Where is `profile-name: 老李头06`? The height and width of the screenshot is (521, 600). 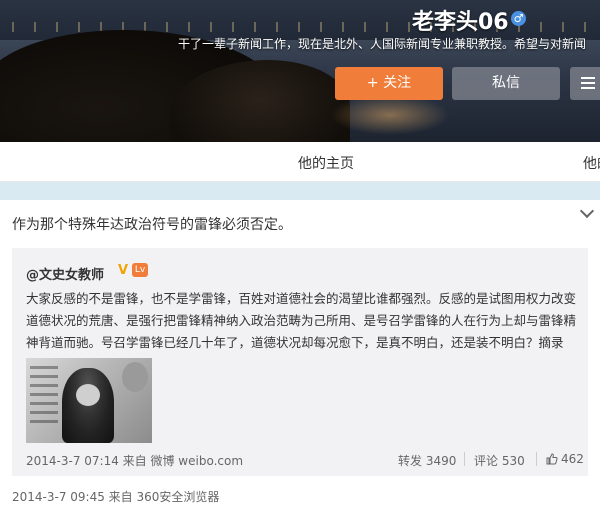
profile-name: 老李头06 is located at coordinates (460, 22).